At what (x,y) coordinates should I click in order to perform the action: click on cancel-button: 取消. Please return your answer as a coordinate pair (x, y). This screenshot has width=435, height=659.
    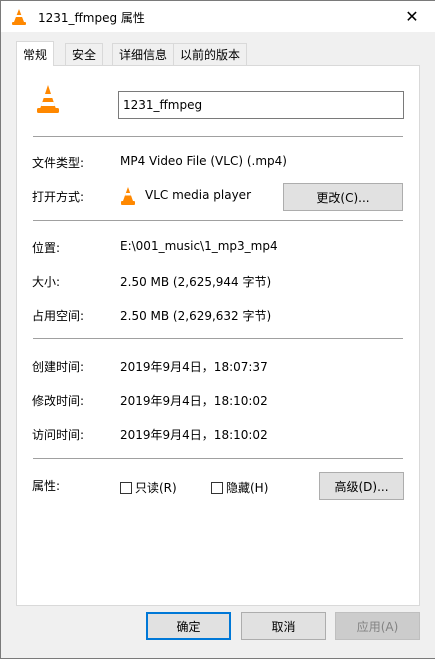
    Looking at the image, I should click on (283, 626).